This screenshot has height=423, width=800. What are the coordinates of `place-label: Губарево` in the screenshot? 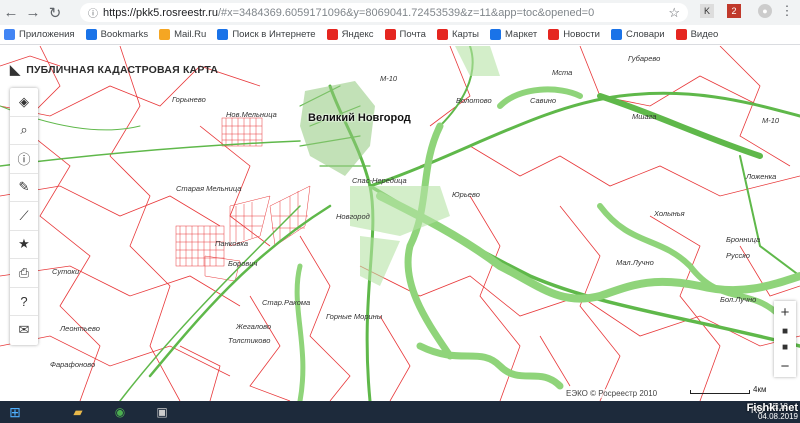 It's located at (644, 58).